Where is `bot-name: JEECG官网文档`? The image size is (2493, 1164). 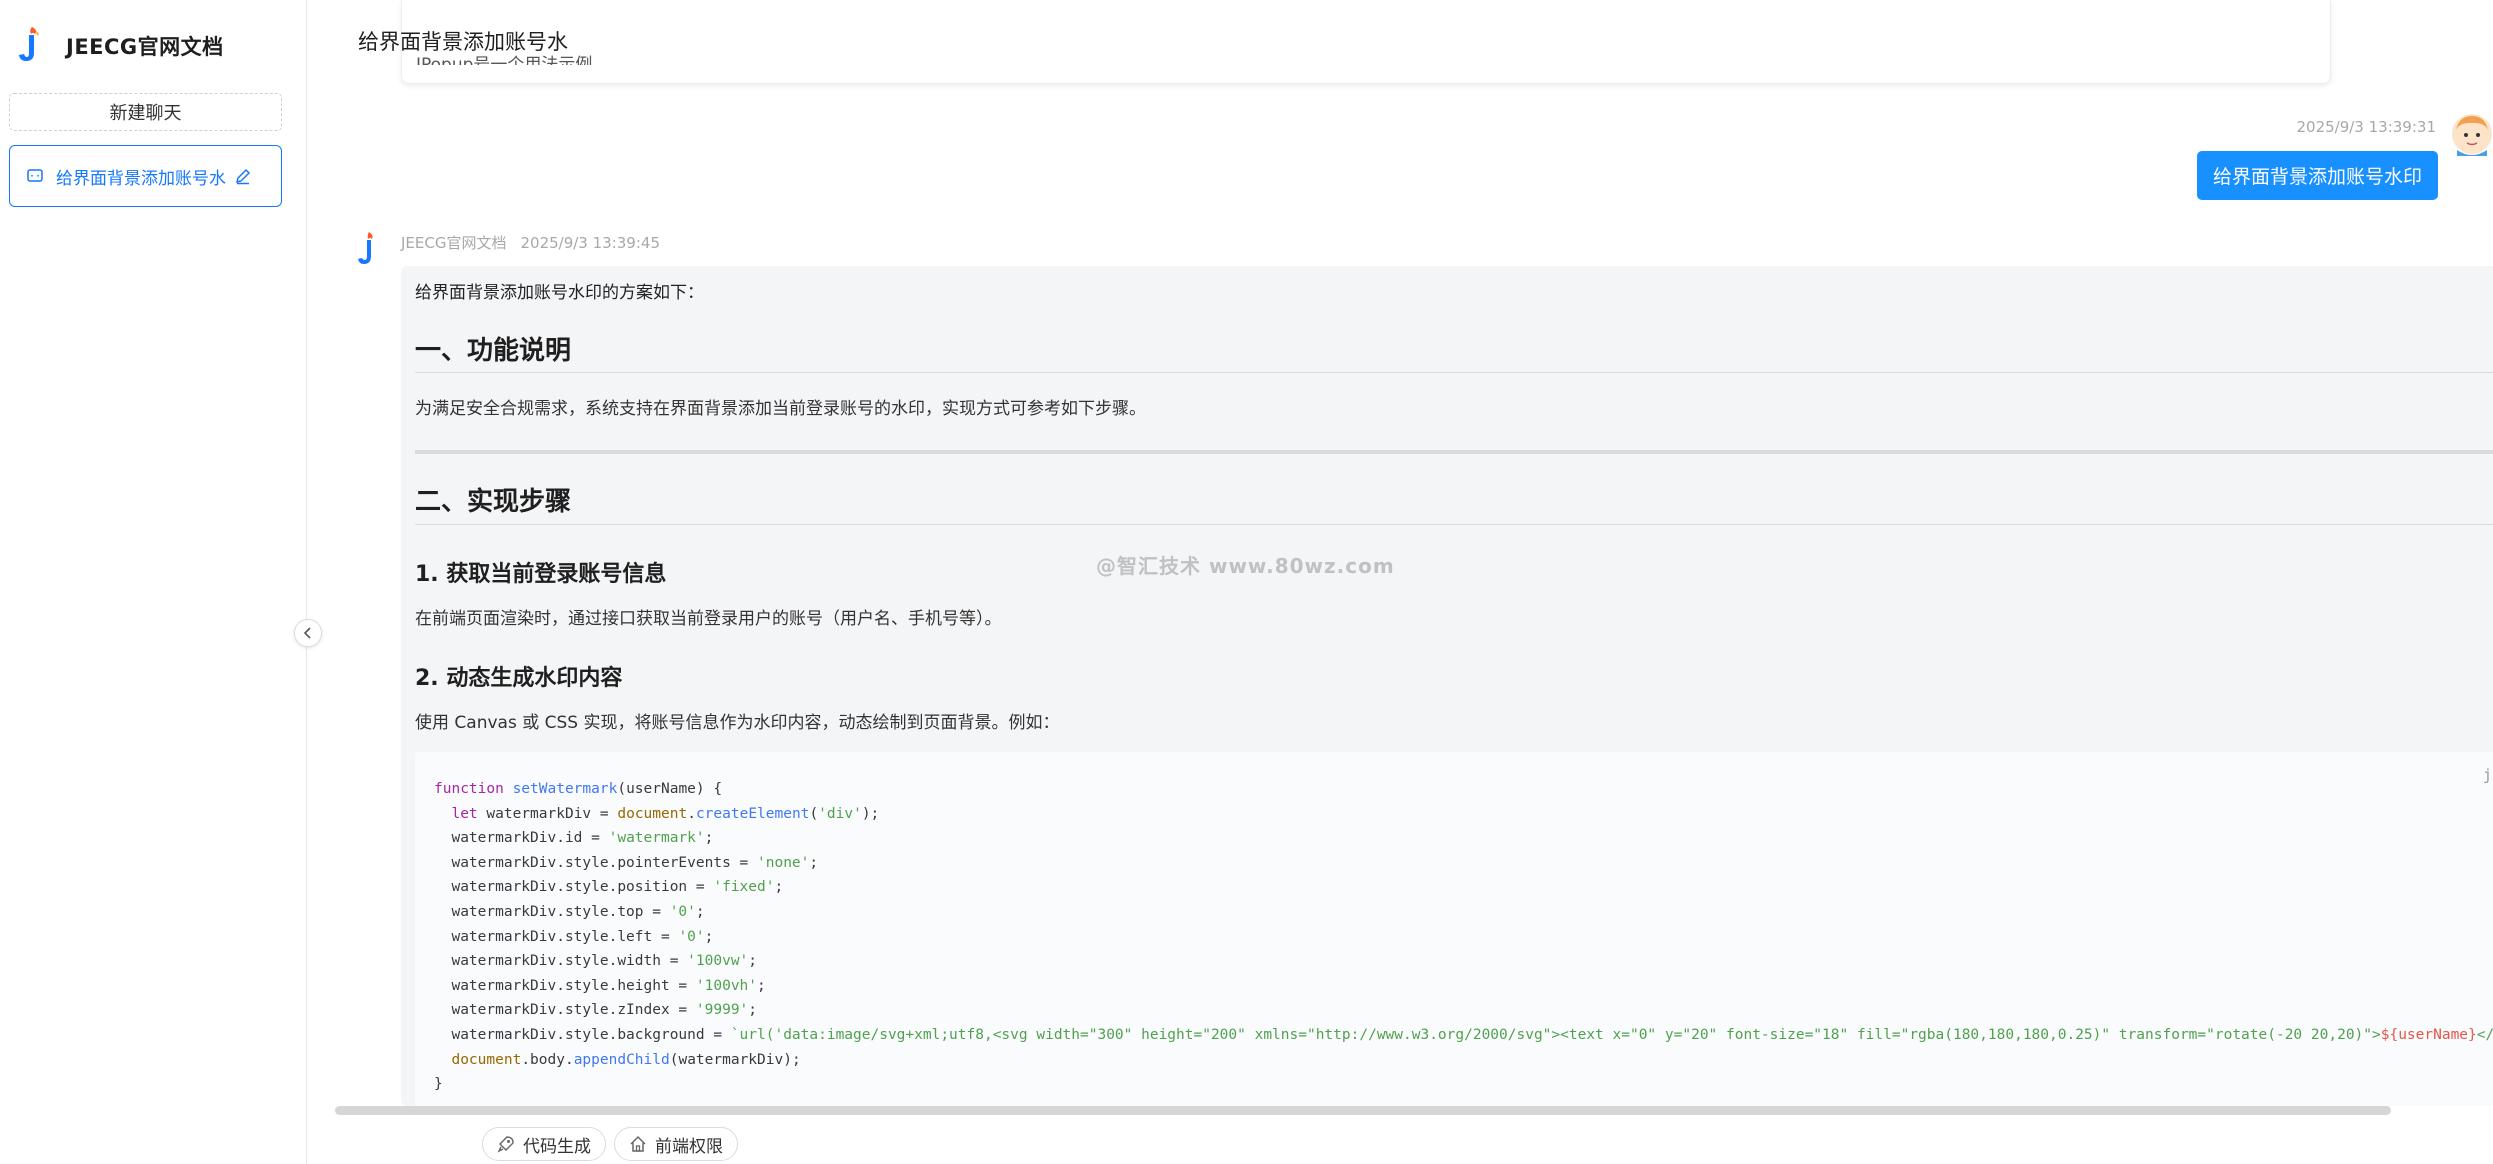
bot-name: JEECG官网文档 is located at coordinates (454, 243).